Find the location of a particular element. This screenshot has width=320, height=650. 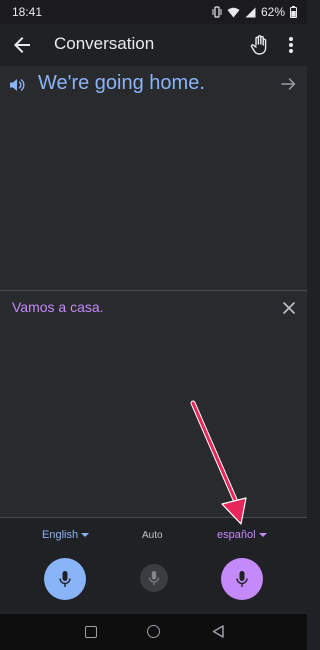

home-circle-icon is located at coordinates (153, 631).